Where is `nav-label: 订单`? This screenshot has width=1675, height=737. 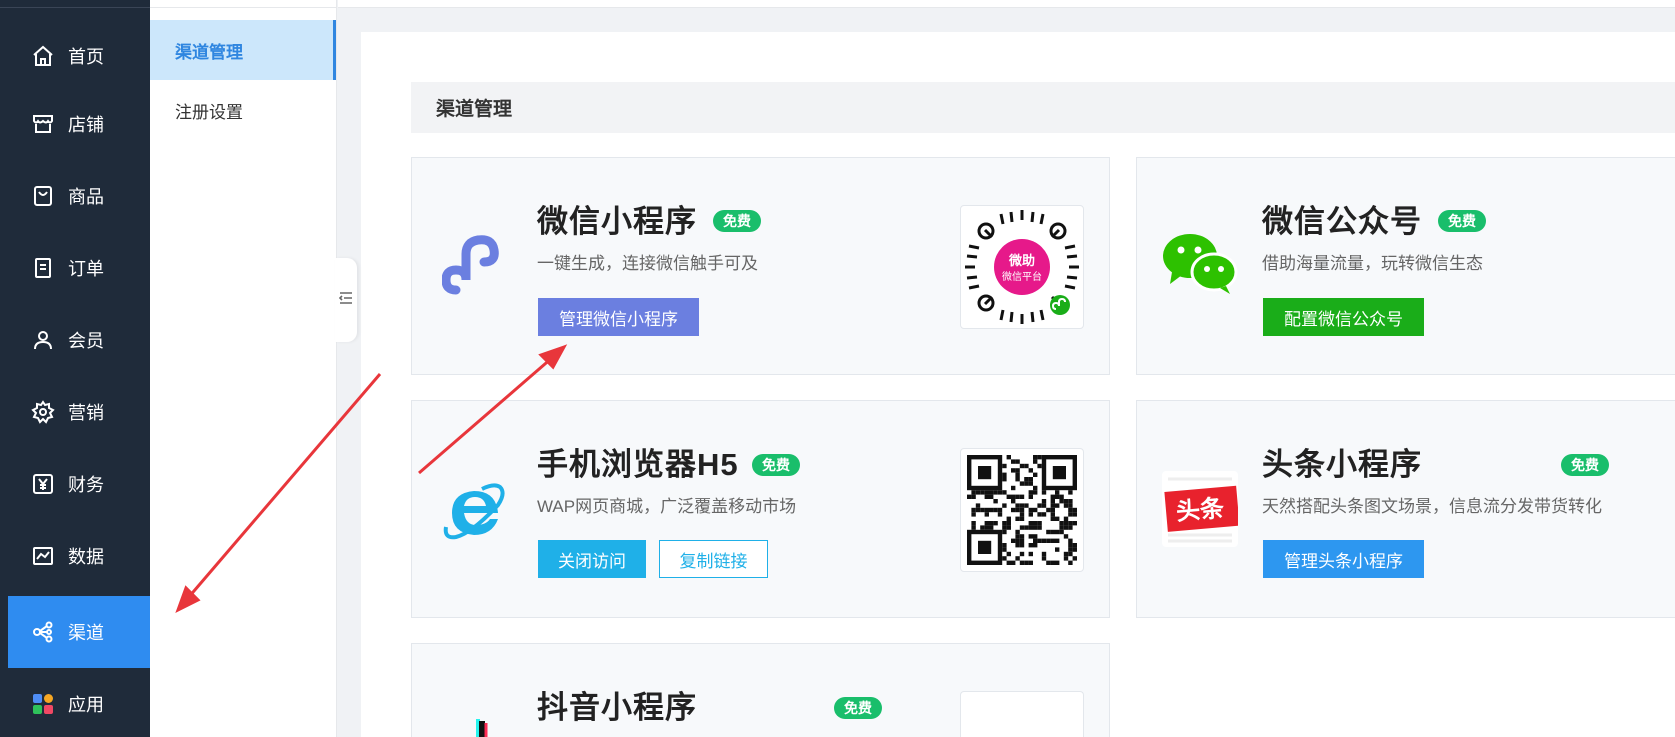 nav-label: 订单 is located at coordinates (86, 269).